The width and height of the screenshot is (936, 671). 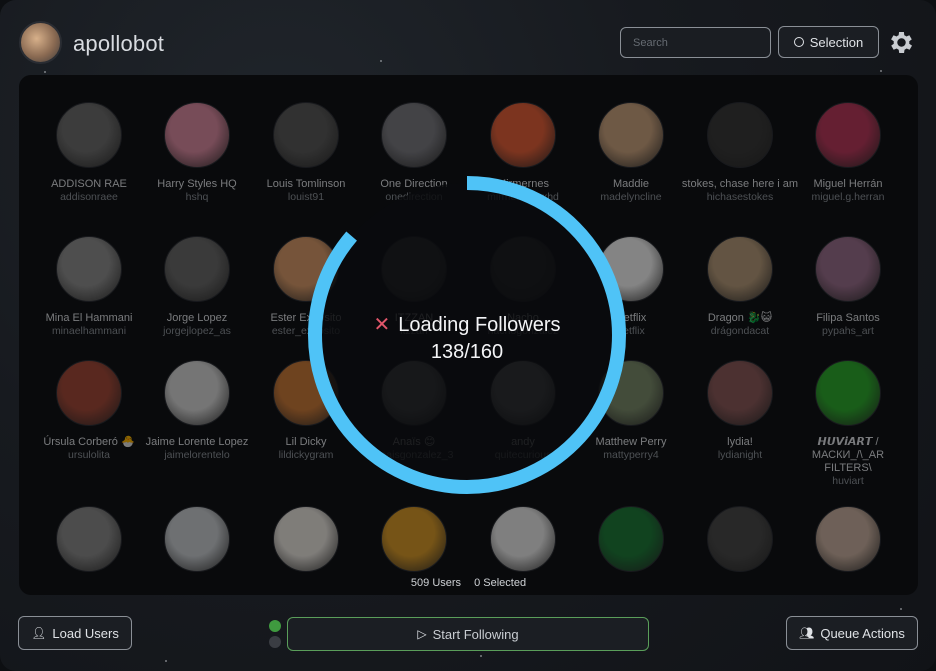 I want to click on loading-title: Loading Followers, so click(x=479, y=325).